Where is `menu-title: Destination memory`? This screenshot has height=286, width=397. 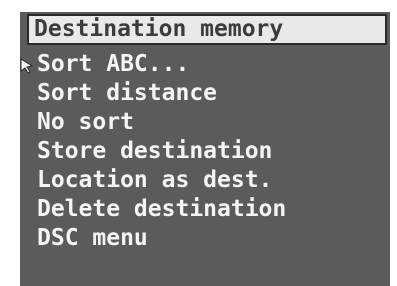 menu-title: Destination memory is located at coordinates (159, 29).